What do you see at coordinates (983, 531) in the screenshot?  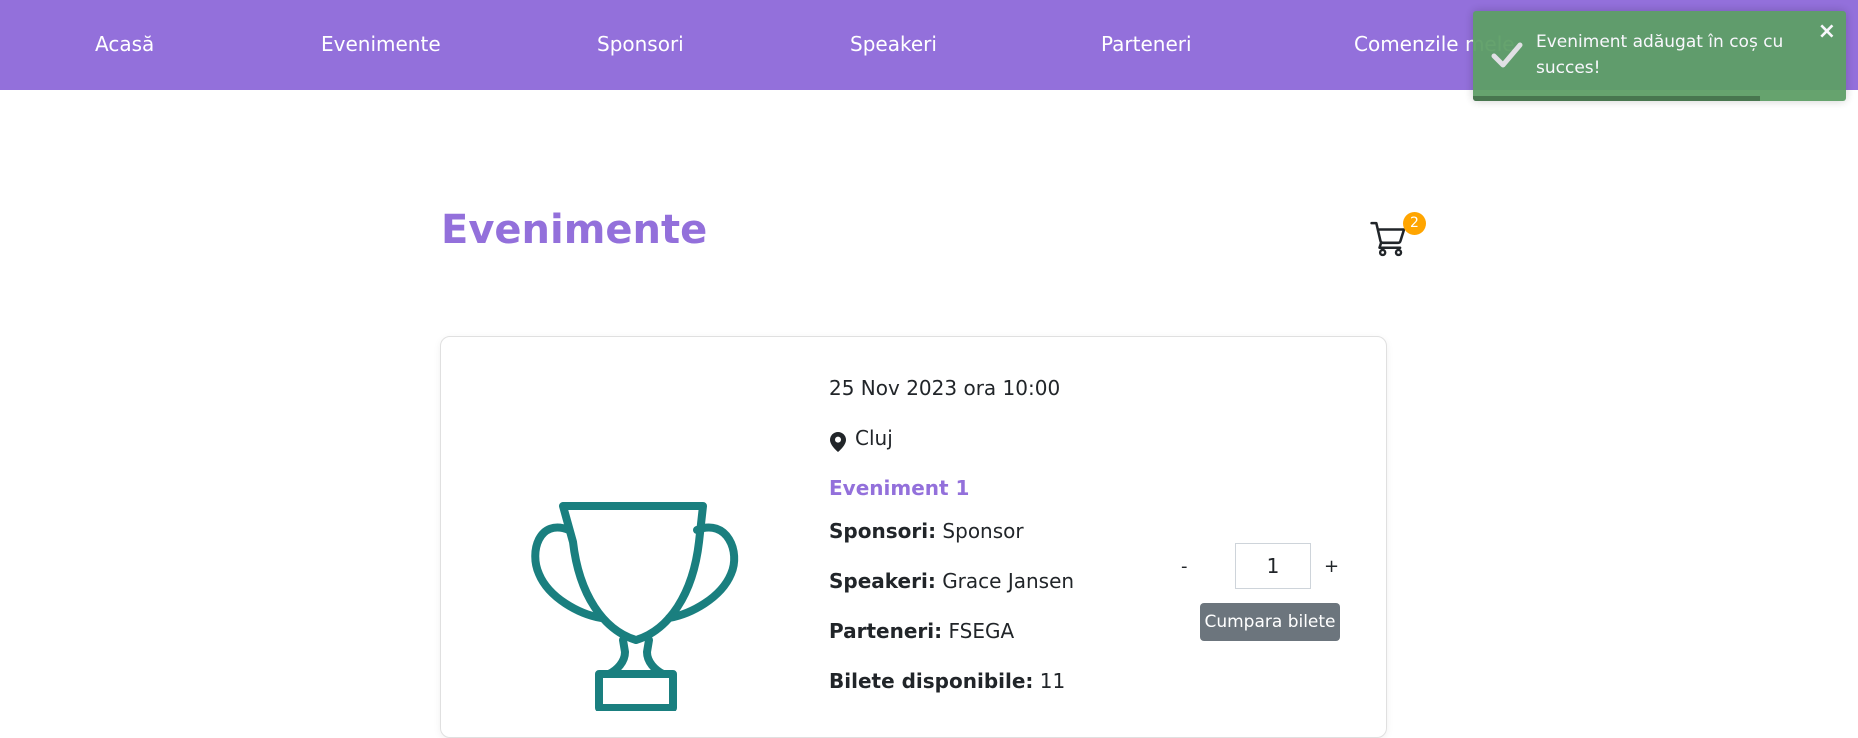 I see `sponsors-value: Sponsor` at bounding box center [983, 531].